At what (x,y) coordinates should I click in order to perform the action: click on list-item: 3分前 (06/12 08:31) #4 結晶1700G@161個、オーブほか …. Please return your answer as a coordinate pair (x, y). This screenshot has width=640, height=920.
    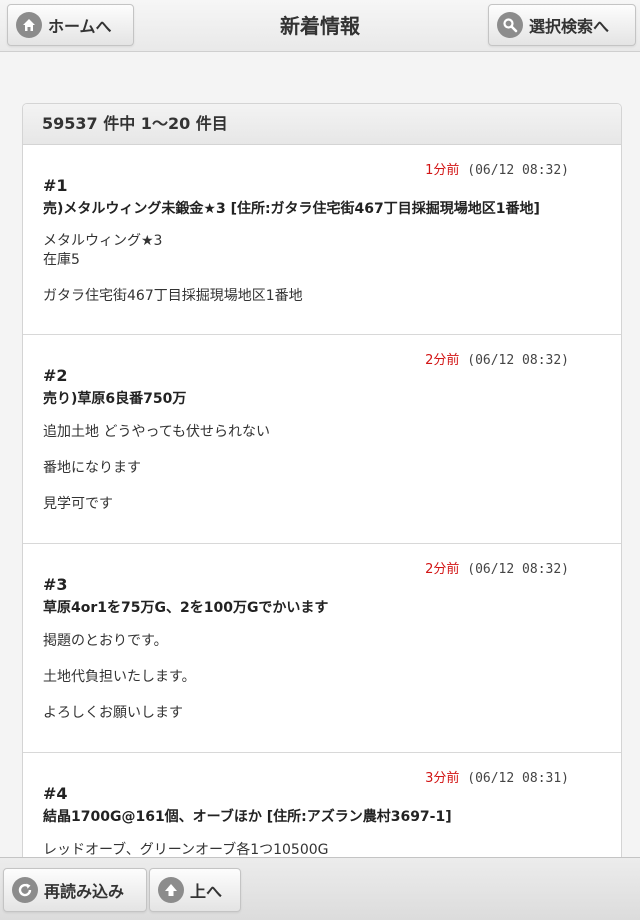
    Looking at the image, I should click on (322, 807).